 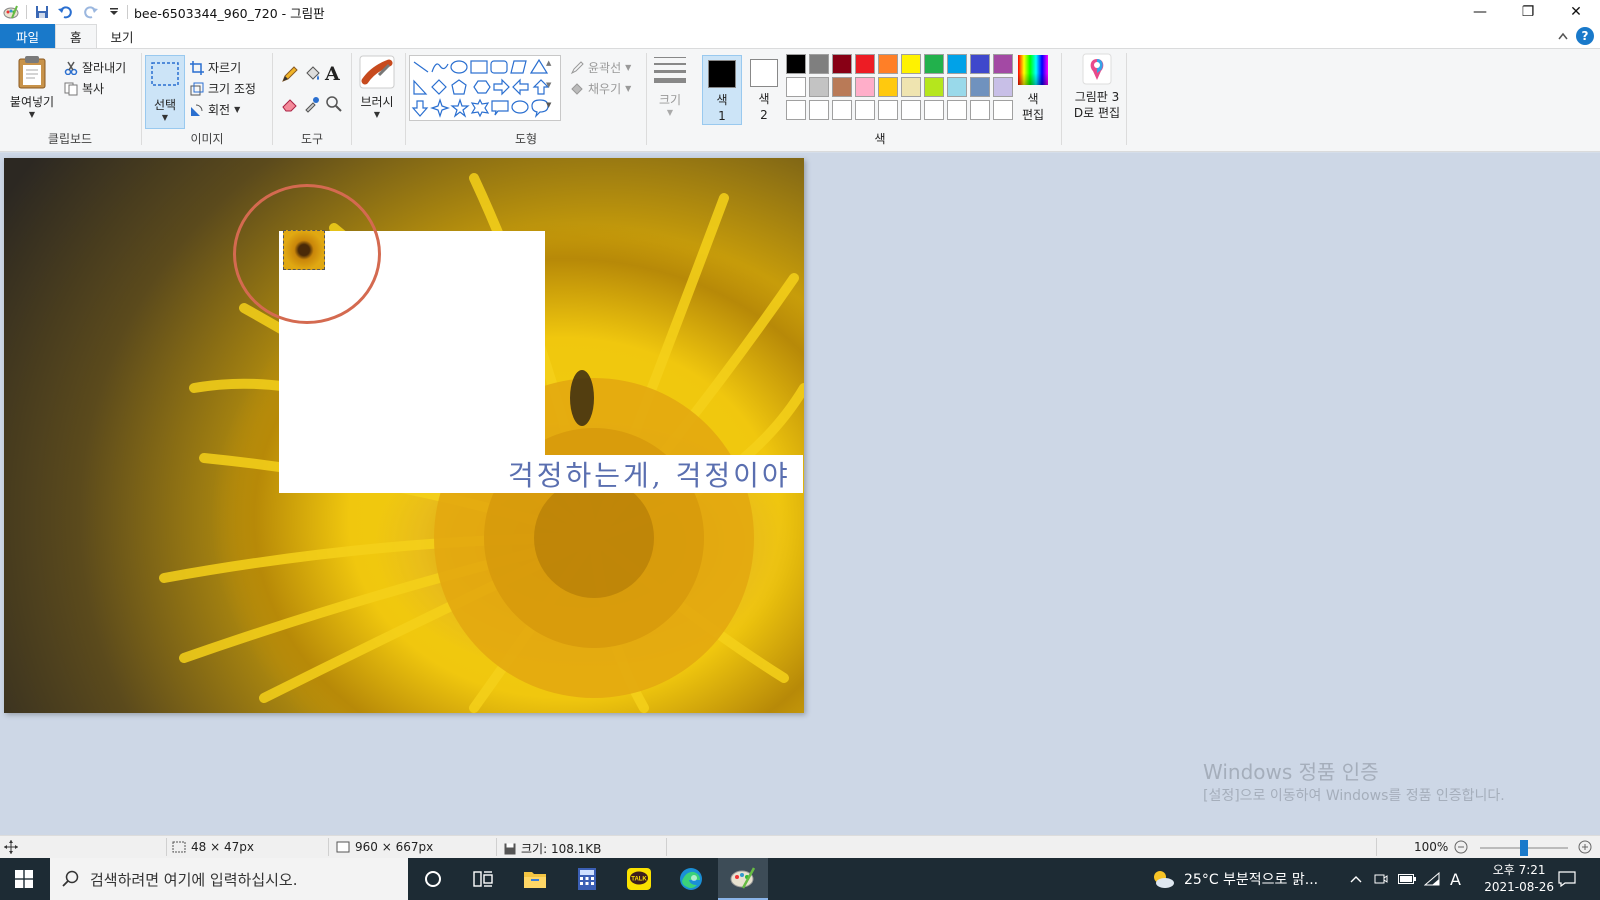 I want to click on size-button: 크기 ▼, so click(x=670, y=86).